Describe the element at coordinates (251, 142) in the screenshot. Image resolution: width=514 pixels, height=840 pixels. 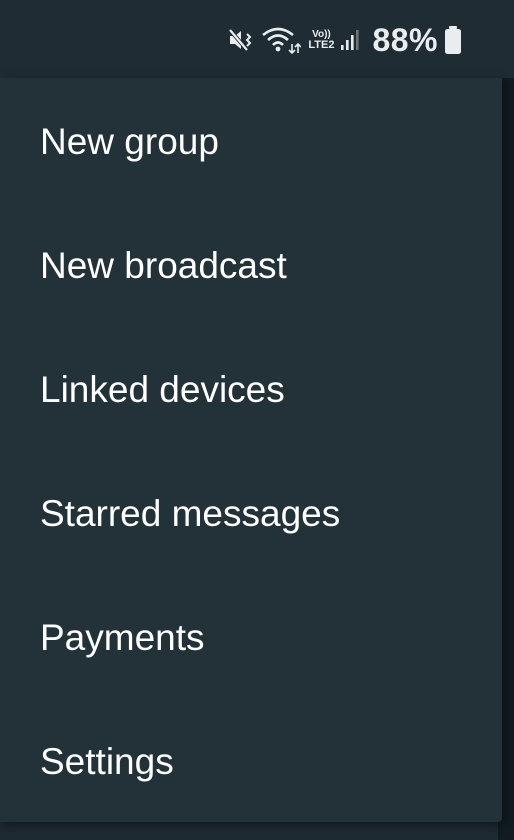
I see `menu-item-new-group: New group` at that location.